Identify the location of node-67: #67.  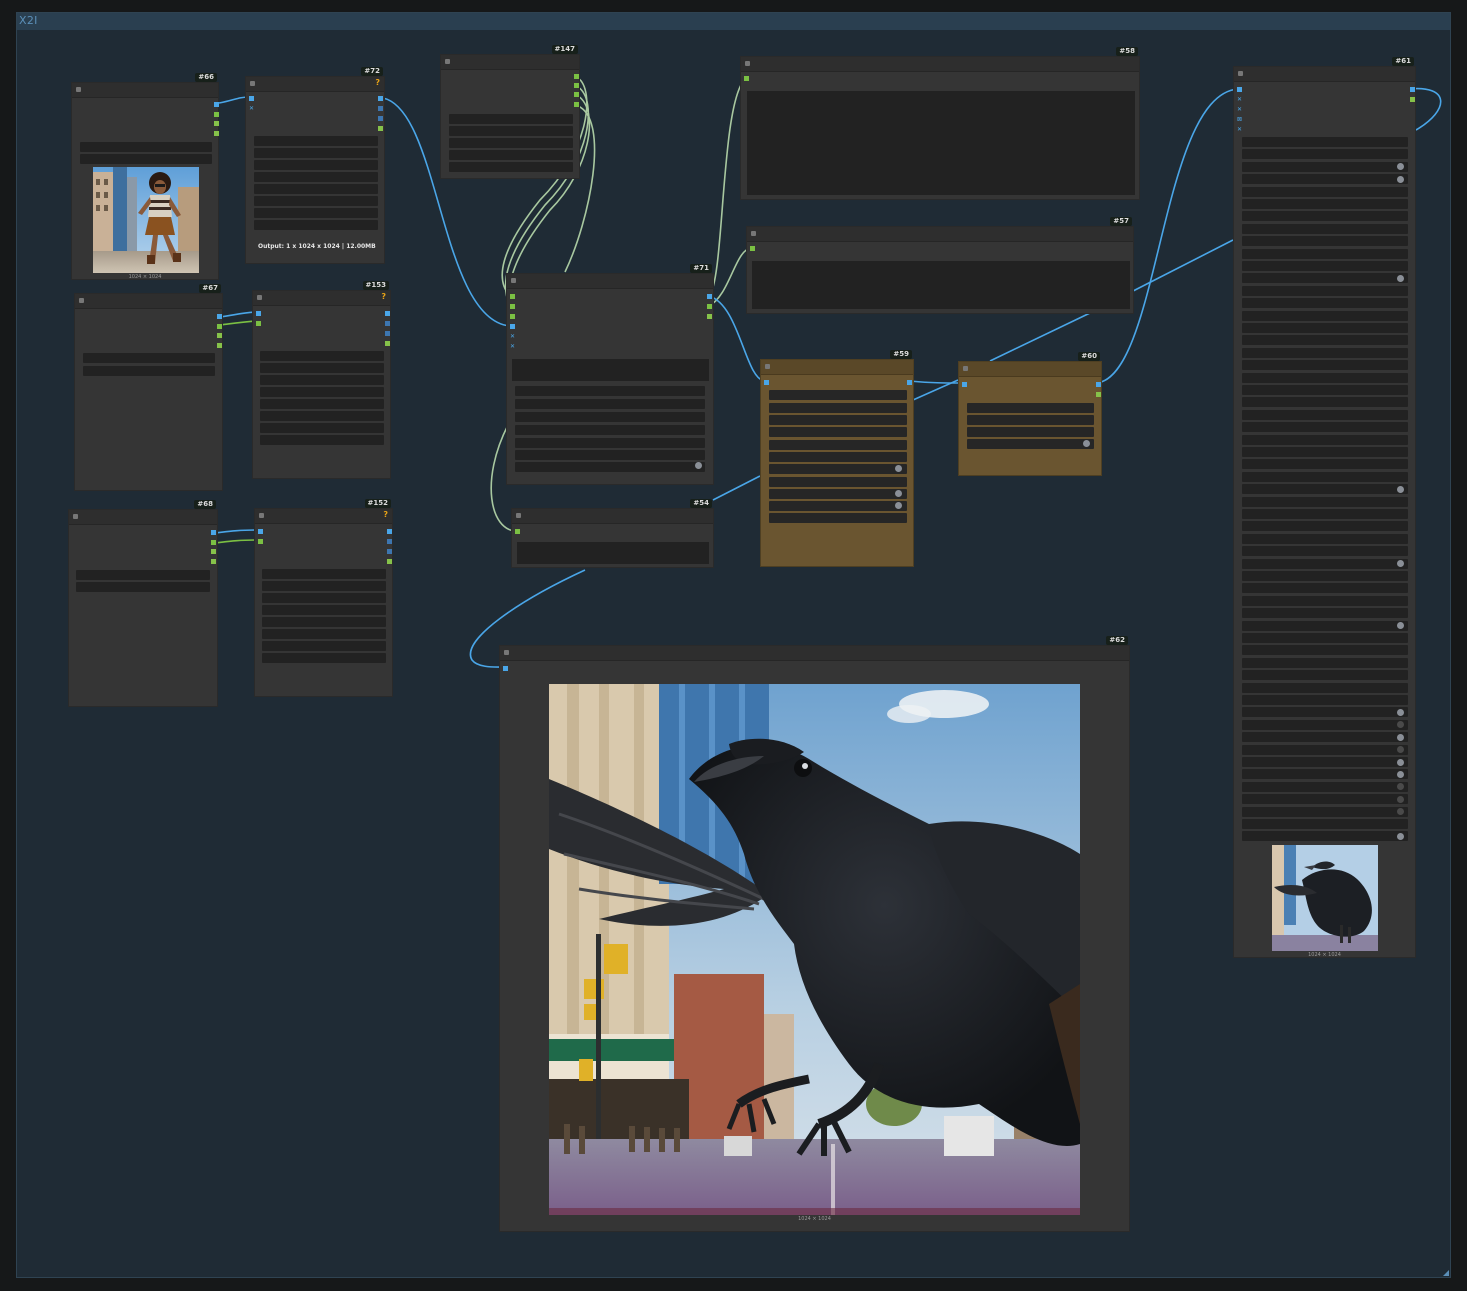
(148, 387).